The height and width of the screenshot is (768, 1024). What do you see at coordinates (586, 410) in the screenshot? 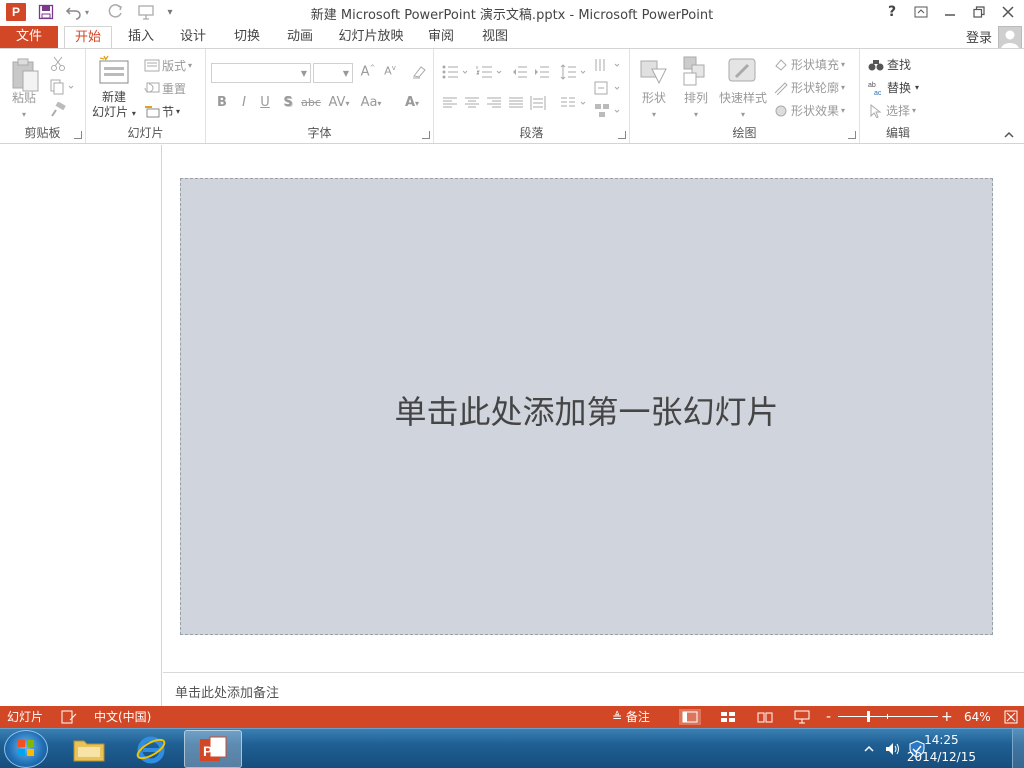
I see `add-first-slide-prompt: 单击此处添加第一张幻灯片` at bounding box center [586, 410].